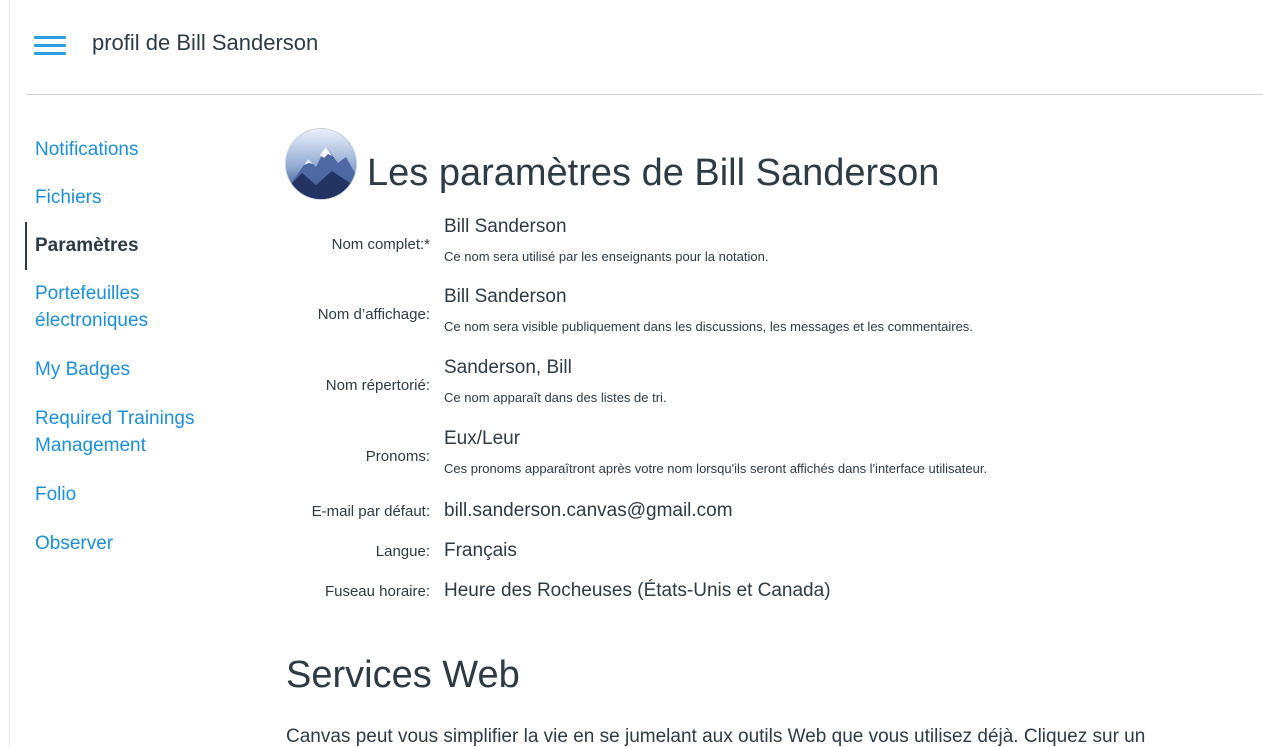  What do you see at coordinates (402, 551) in the screenshot?
I see `field-label: Langue:` at bounding box center [402, 551].